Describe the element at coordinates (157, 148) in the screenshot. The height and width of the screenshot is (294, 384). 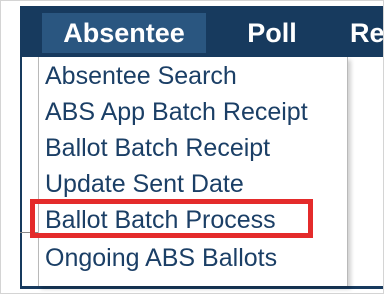
I see `menu-item-ballot-batch-receipt: Ballot Batch Receipt` at that location.